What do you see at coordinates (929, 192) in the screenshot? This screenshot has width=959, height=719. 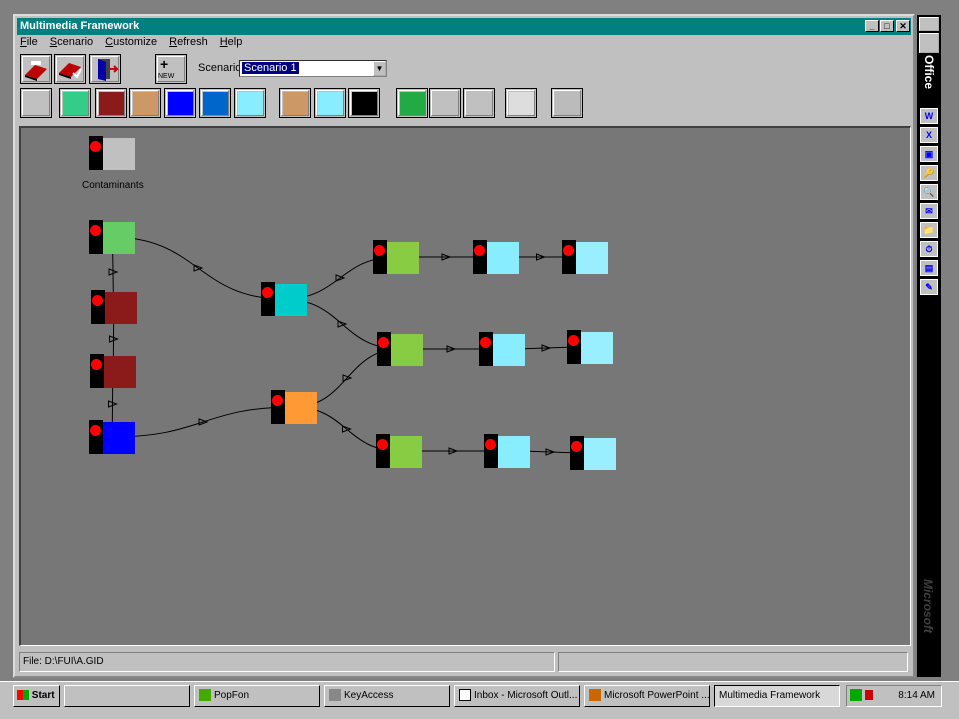 I see `office-app-4-icon: 🔍` at bounding box center [929, 192].